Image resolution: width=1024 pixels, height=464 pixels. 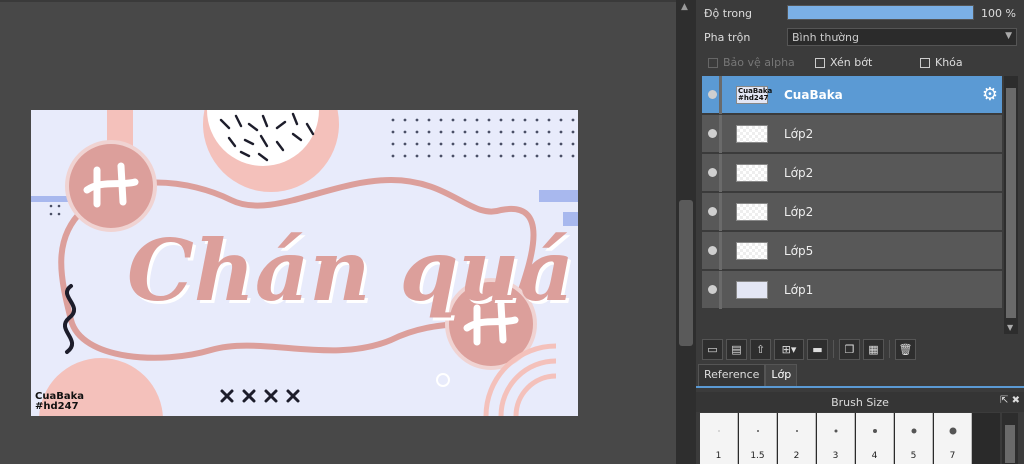 I want to click on blend-mode-value: Bình thường, so click(x=825, y=37).